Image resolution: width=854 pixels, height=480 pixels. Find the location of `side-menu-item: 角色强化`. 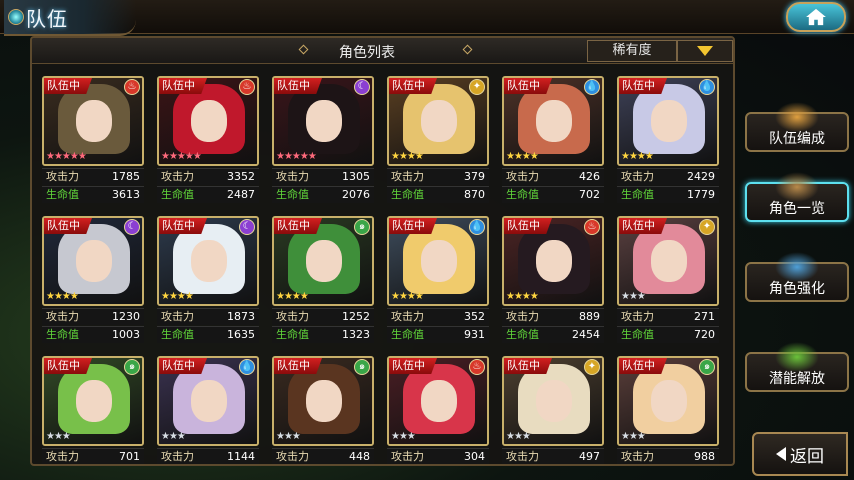

side-menu-item: 角色强化 is located at coordinates (797, 277).